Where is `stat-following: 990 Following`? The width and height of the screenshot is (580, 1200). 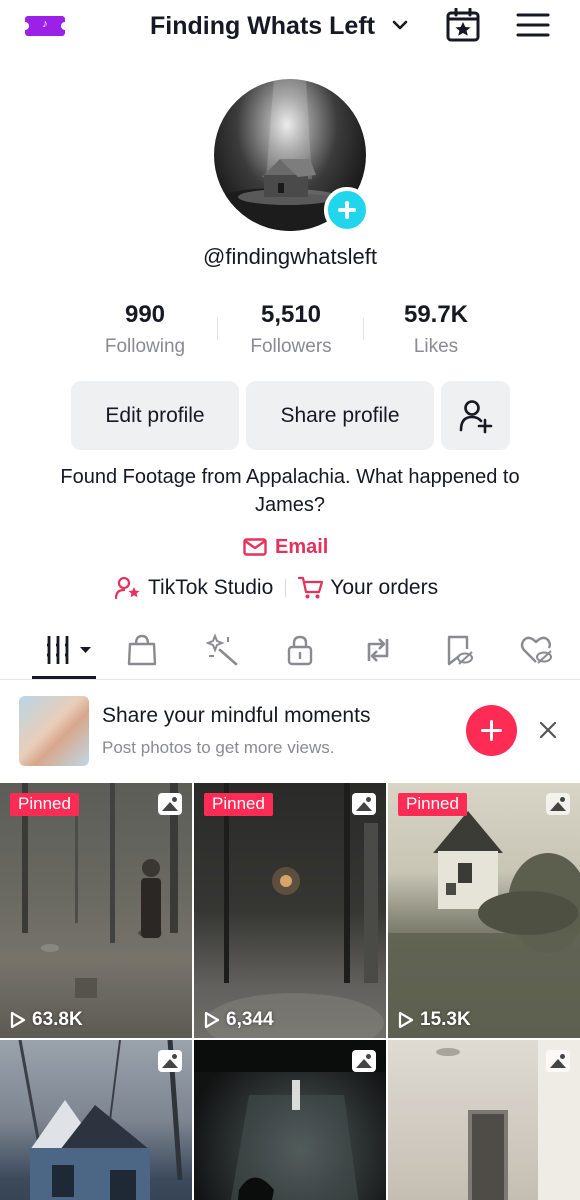
stat-following: 990 Following is located at coordinates (145, 329).